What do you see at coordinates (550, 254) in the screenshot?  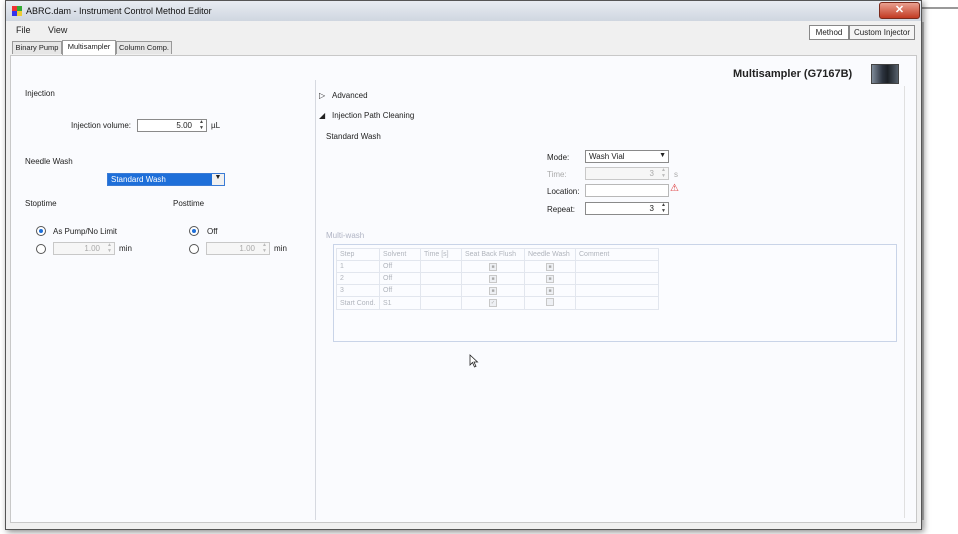 I see `column-header: Needle Wash` at bounding box center [550, 254].